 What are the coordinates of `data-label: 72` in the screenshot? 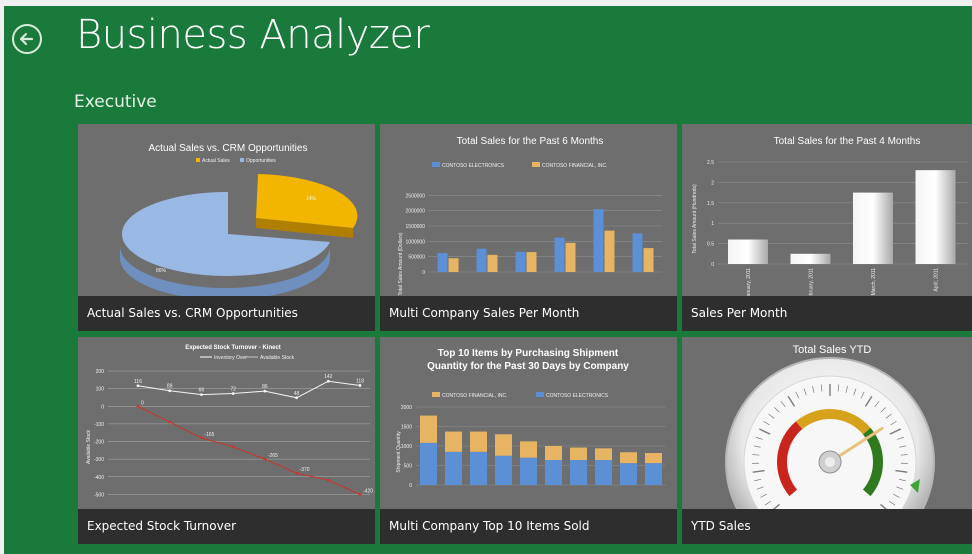 It's located at (233, 390).